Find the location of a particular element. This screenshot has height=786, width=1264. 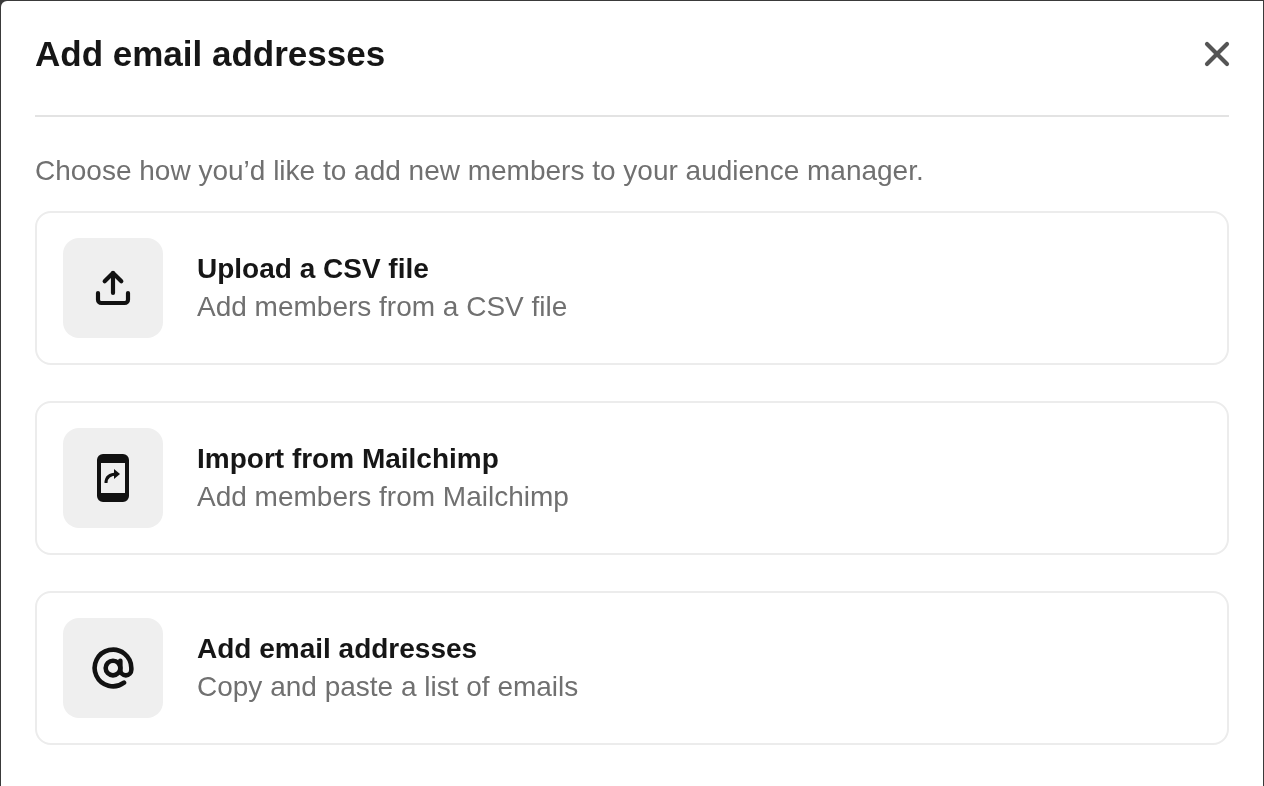

option-subtitle: Copy and paste a list of emails is located at coordinates (388, 687).